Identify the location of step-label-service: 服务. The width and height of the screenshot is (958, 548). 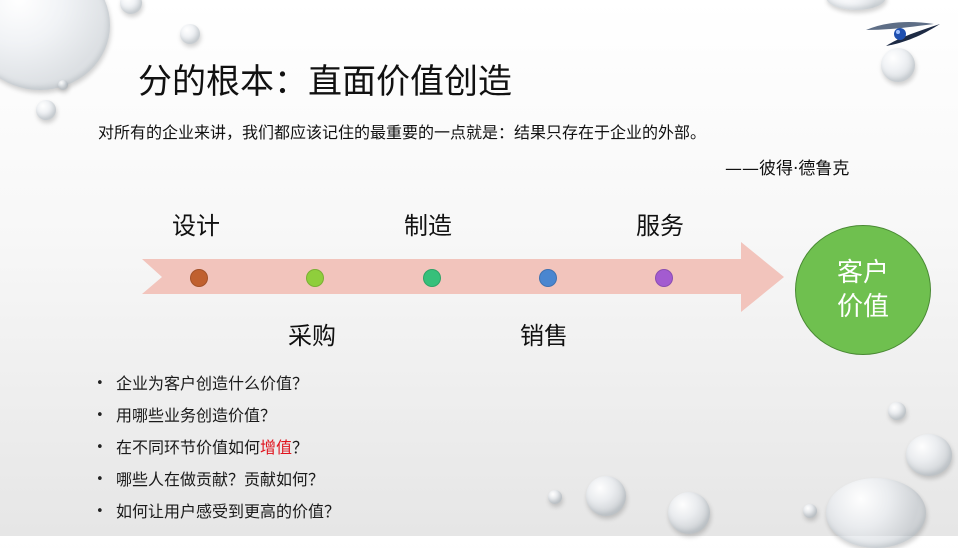
(660, 226).